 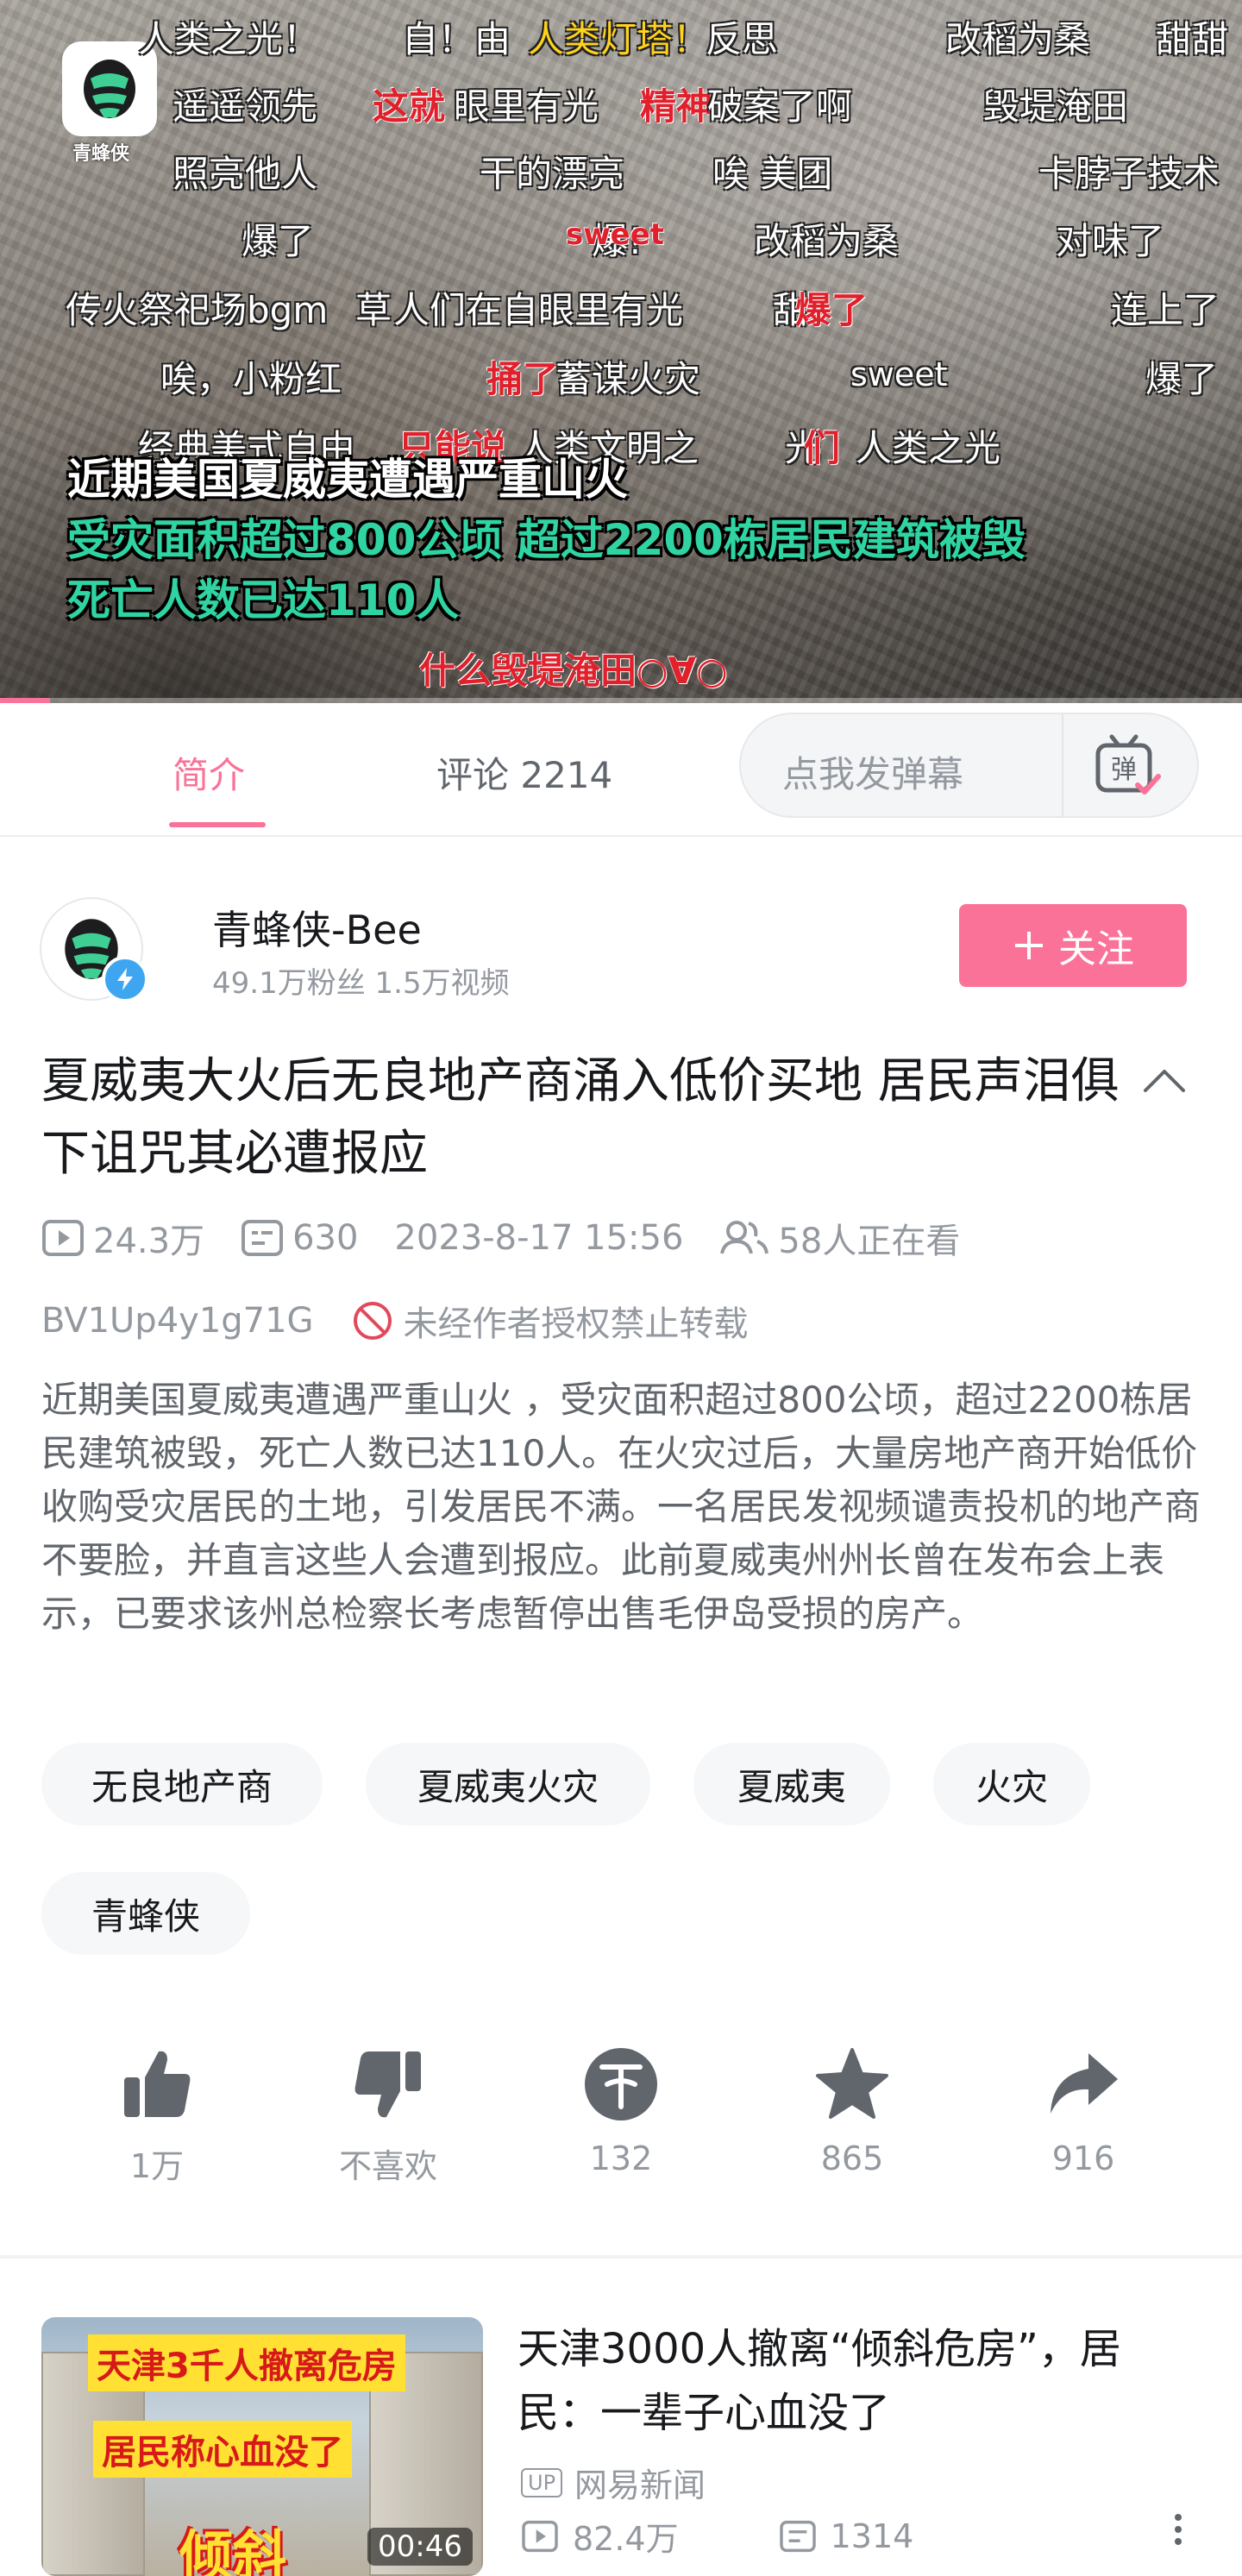 I want to click on section-divider, so click(x=621, y=2257).